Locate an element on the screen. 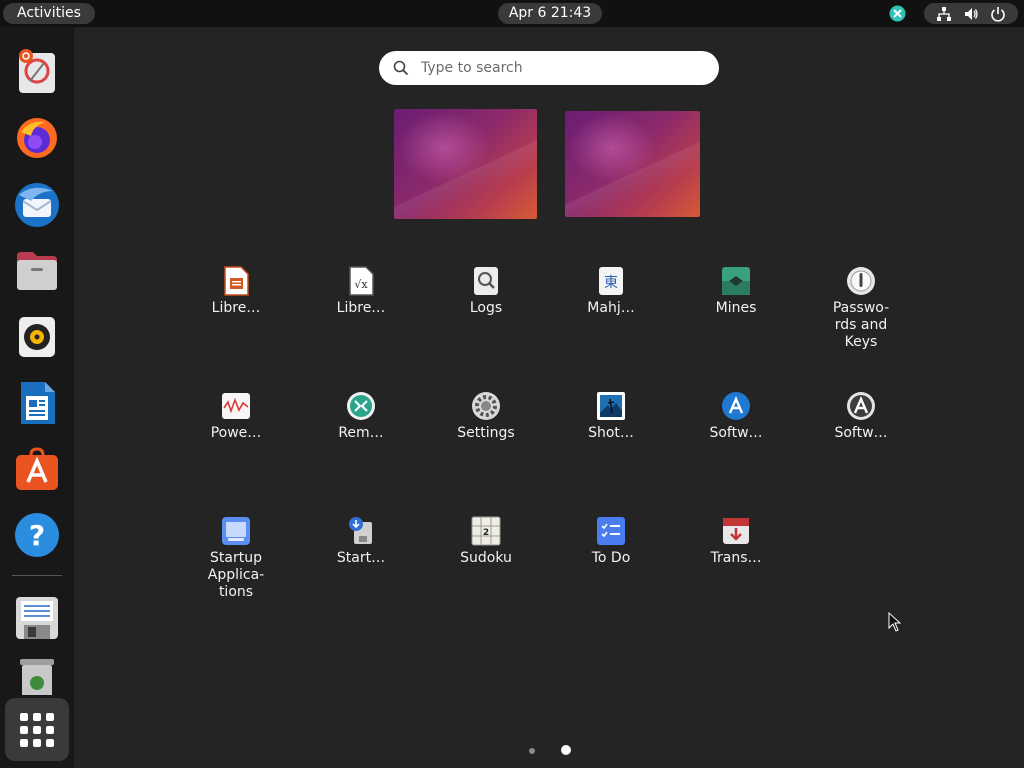  libreoffice-impress-icon is located at coordinates (236, 281).